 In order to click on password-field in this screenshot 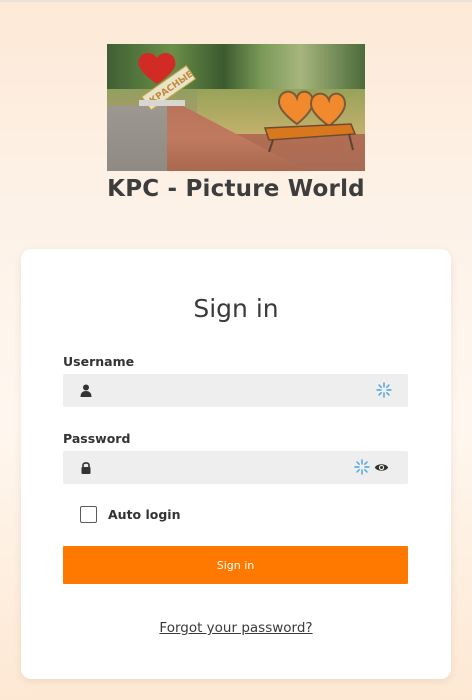, I will do `click(235, 467)`.